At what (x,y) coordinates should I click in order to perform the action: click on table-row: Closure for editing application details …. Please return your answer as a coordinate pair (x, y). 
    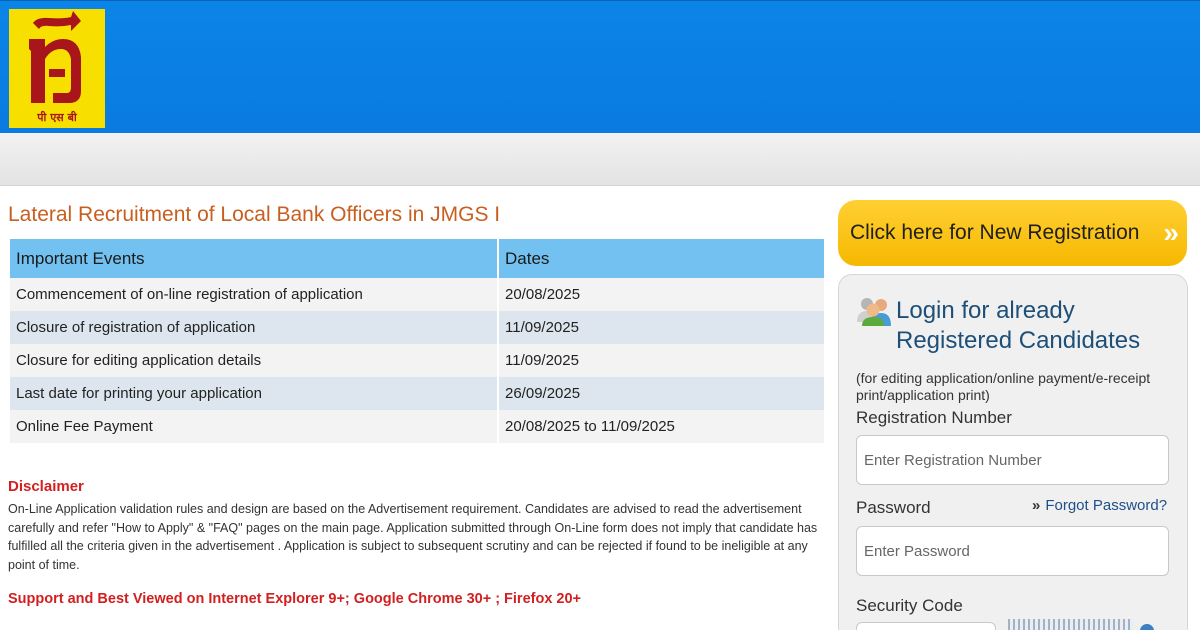
    Looking at the image, I should click on (418, 360).